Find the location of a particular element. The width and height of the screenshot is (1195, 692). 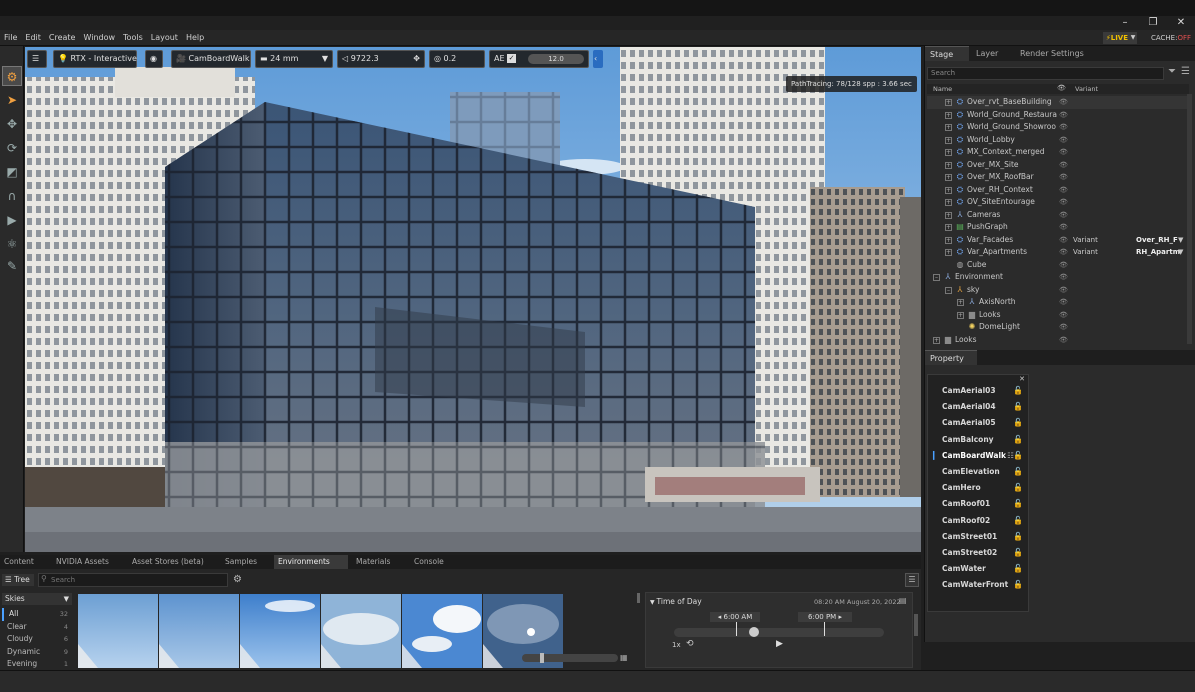

variant-dropdown: RH_Apartm is located at coordinates (1158, 252).